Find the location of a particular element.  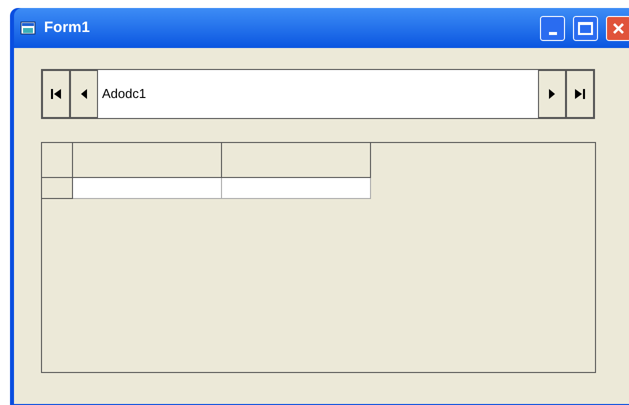

maximize-button is located at coordinates (585, 28).